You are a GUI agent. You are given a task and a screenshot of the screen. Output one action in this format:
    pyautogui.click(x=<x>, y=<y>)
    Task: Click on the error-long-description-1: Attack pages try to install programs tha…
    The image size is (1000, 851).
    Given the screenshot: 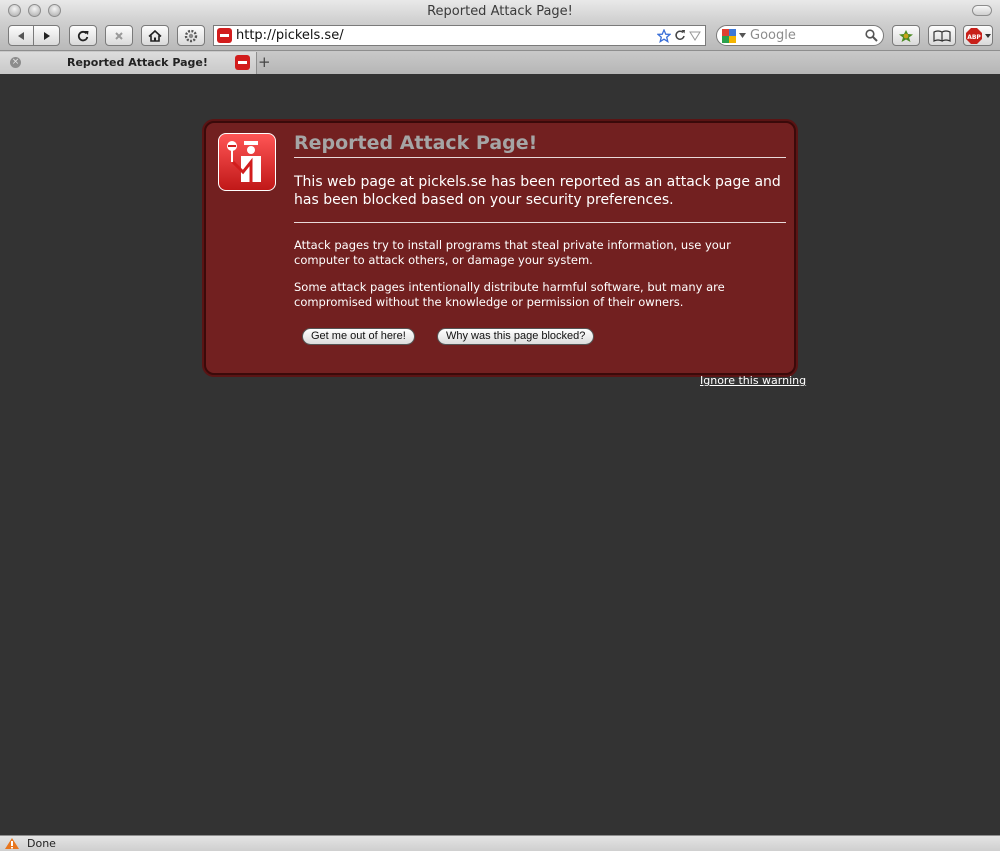 What is the action you would take?
    pyautogui.click(x=512, y=252)
    